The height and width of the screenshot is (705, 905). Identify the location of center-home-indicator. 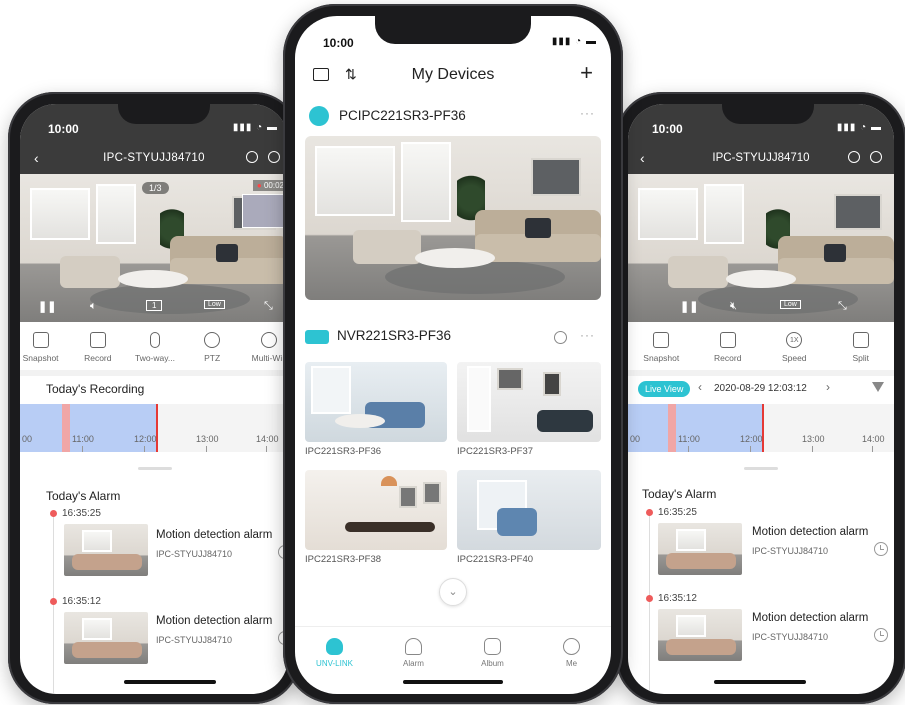
(453, 682).